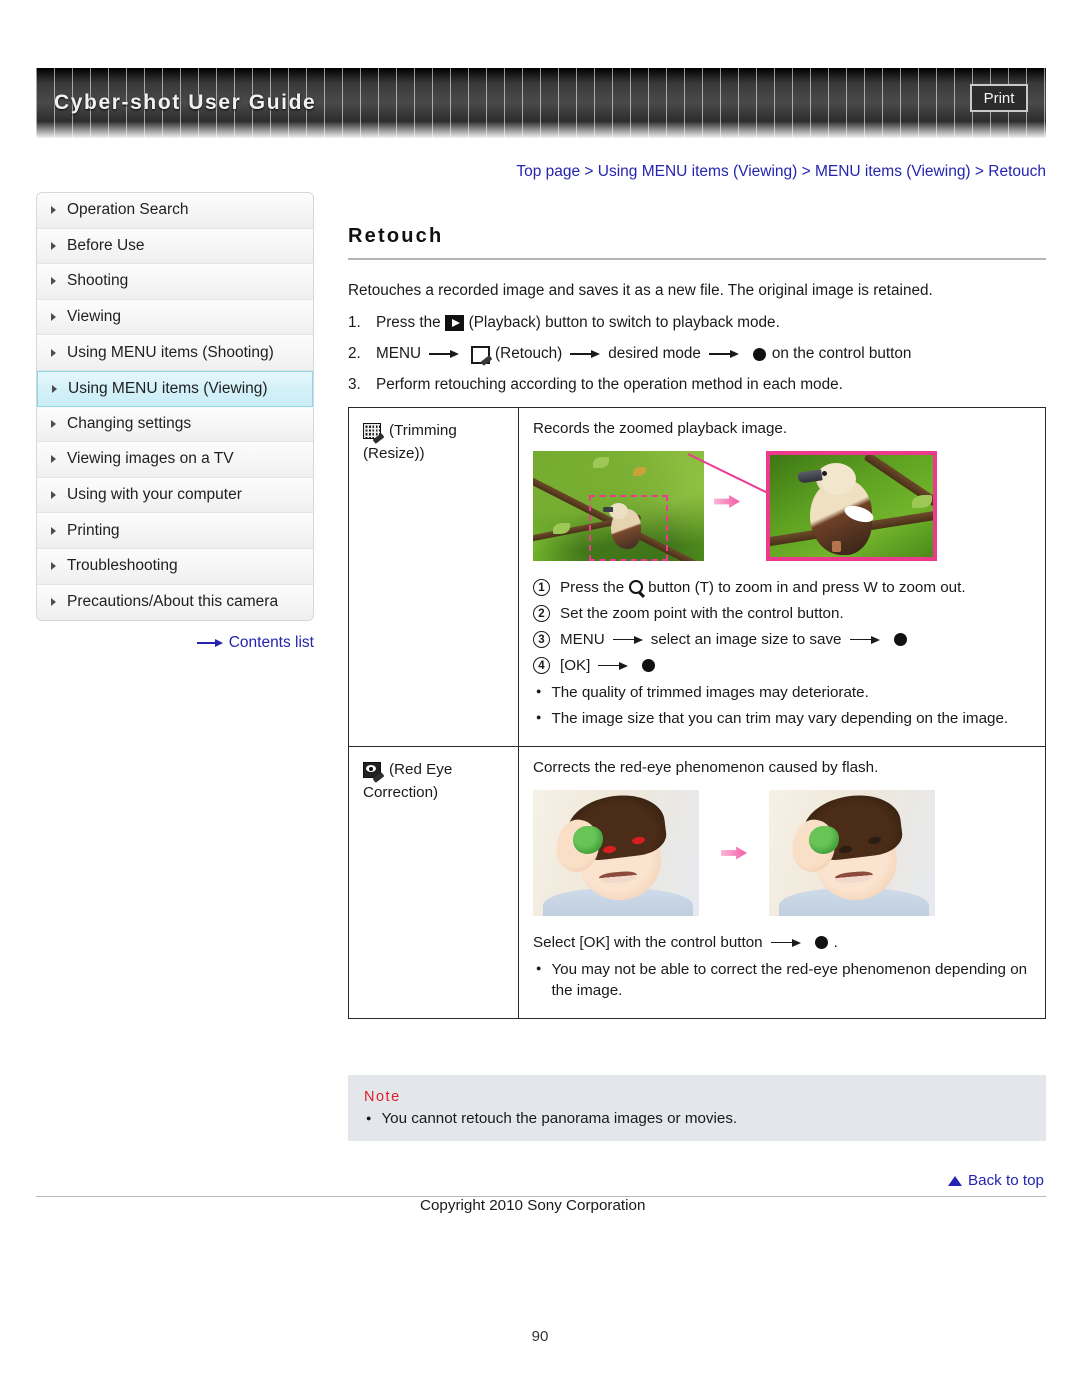  I want to click on branch-icon, so click(898, 488).